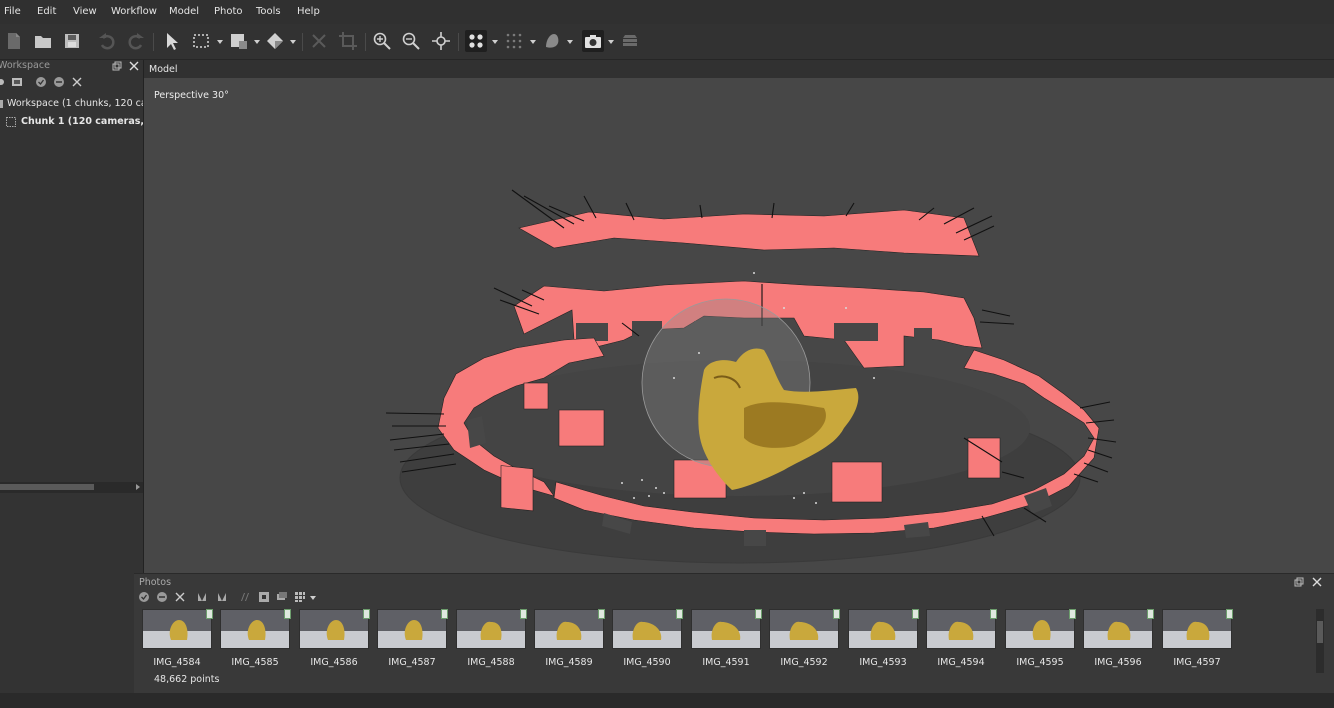 Image resolution: width=1334 pixels, height=708 pixels. Describe the element at coordinates (726, 640) in the screenshot. I see `photo-thumbnail: IMG_4591` at that location.